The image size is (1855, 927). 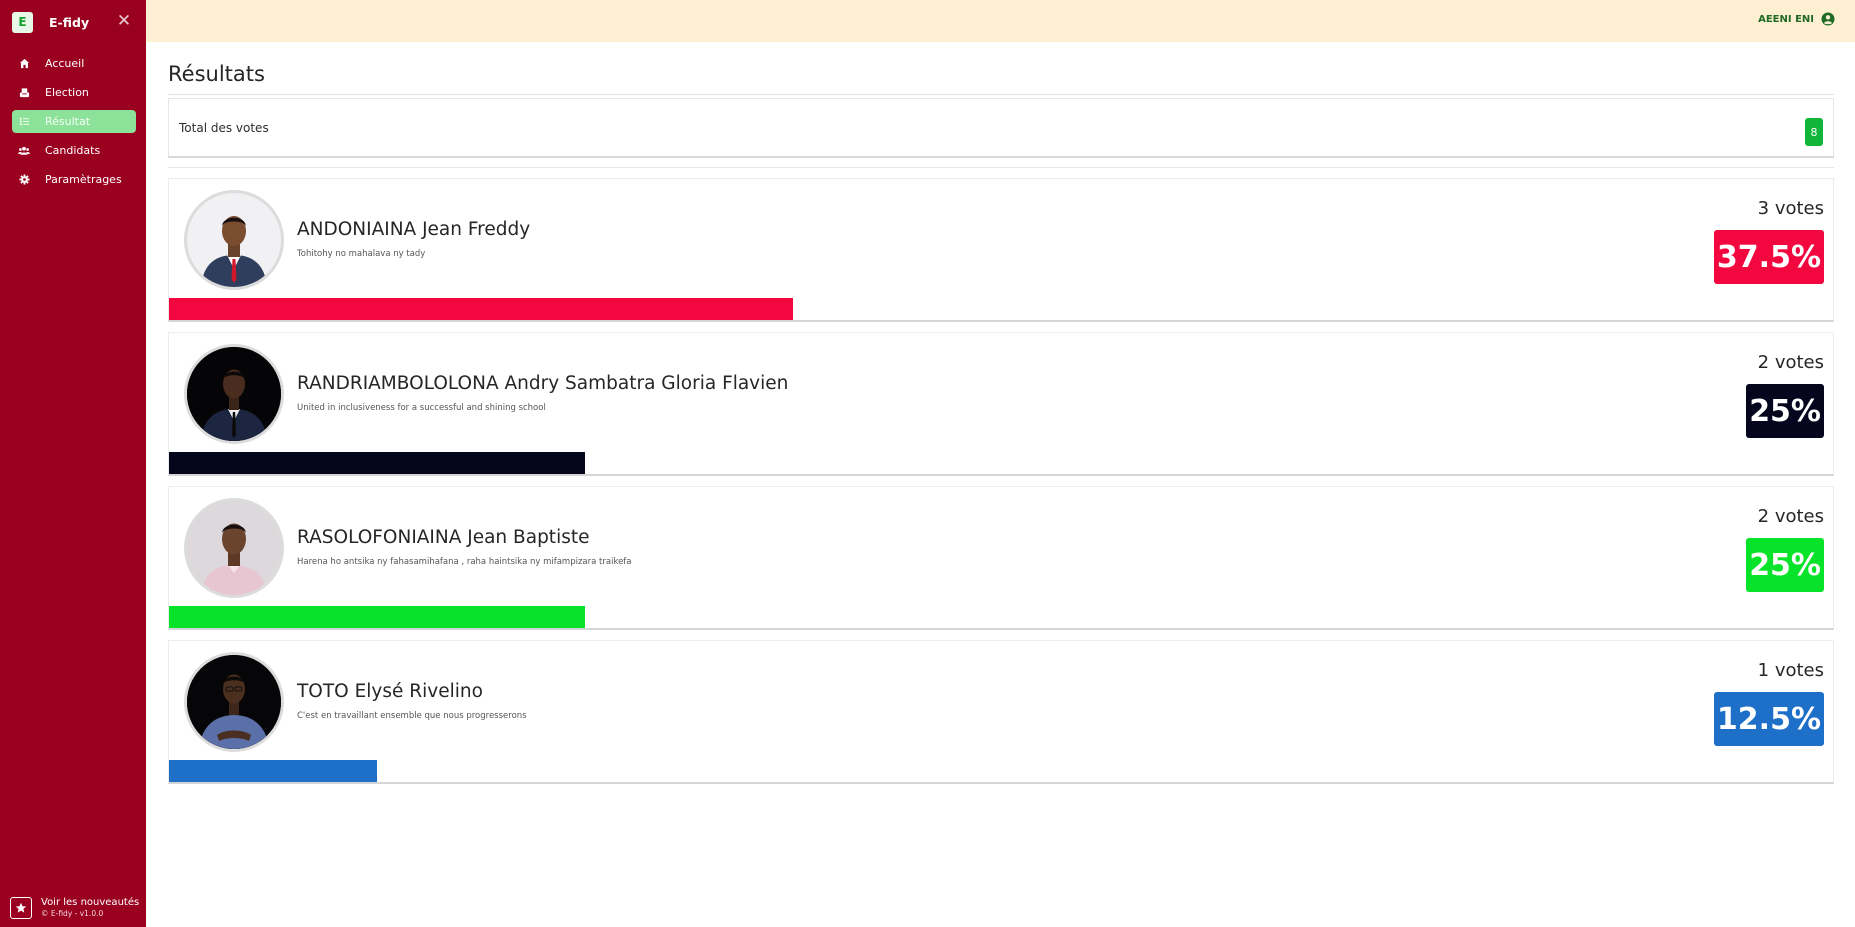 What do you see at coordinates (1790, 208) in the screenshot?
I see `candidate-votes: 3 votes` at bounding box center [1790, 208].